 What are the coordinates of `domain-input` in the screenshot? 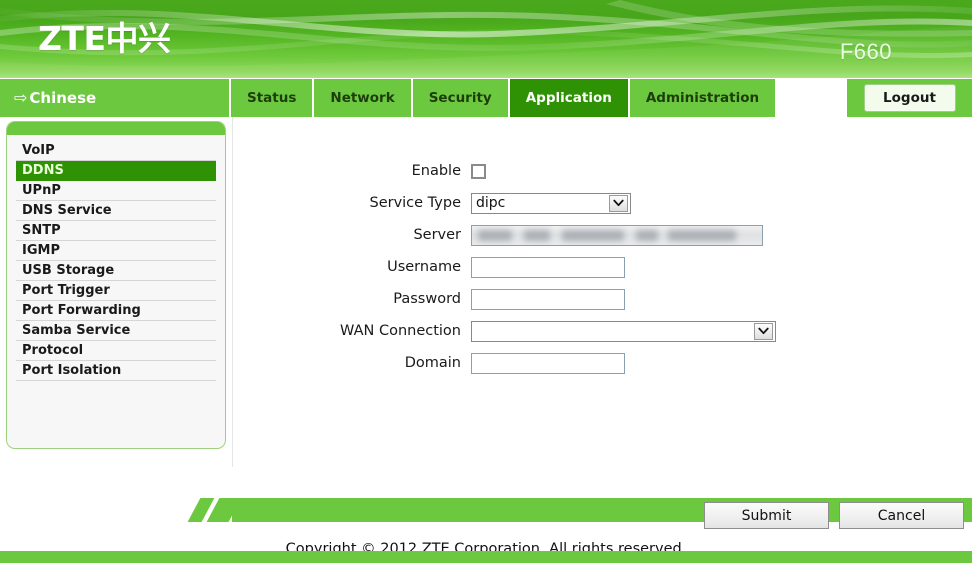 It's located at (548, 363).